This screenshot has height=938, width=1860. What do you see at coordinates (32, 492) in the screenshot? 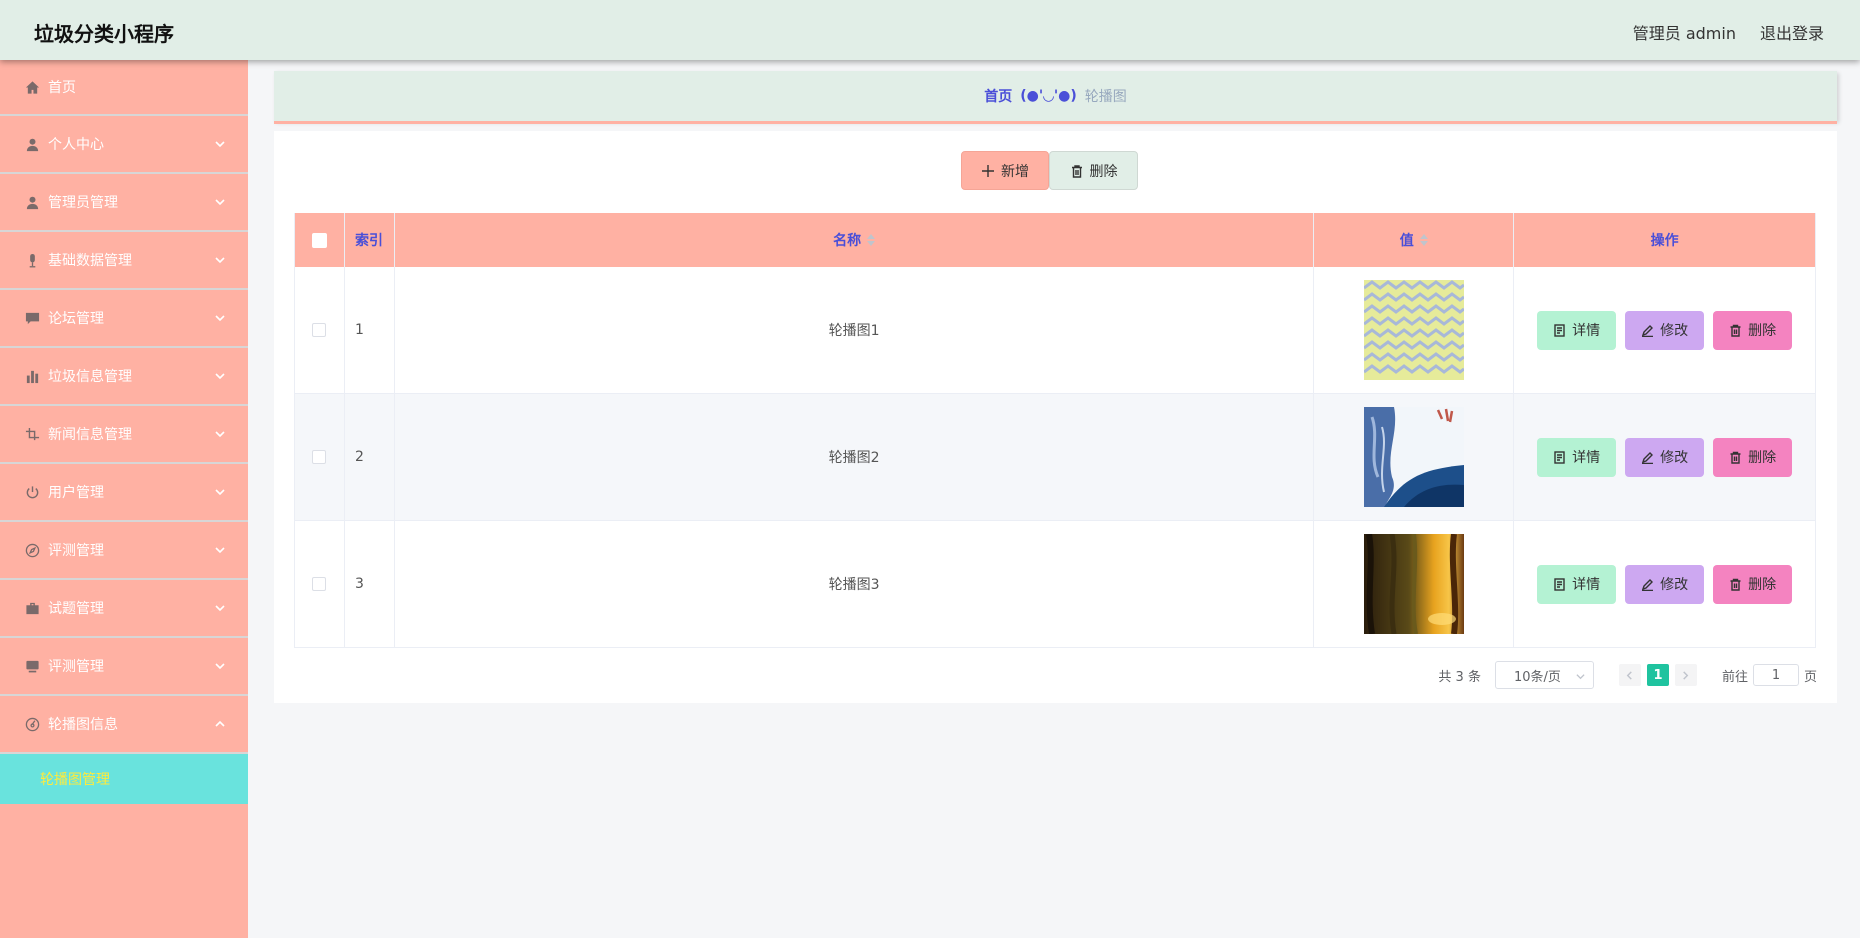
I see `power-icon` at bounding box center [32, 492].